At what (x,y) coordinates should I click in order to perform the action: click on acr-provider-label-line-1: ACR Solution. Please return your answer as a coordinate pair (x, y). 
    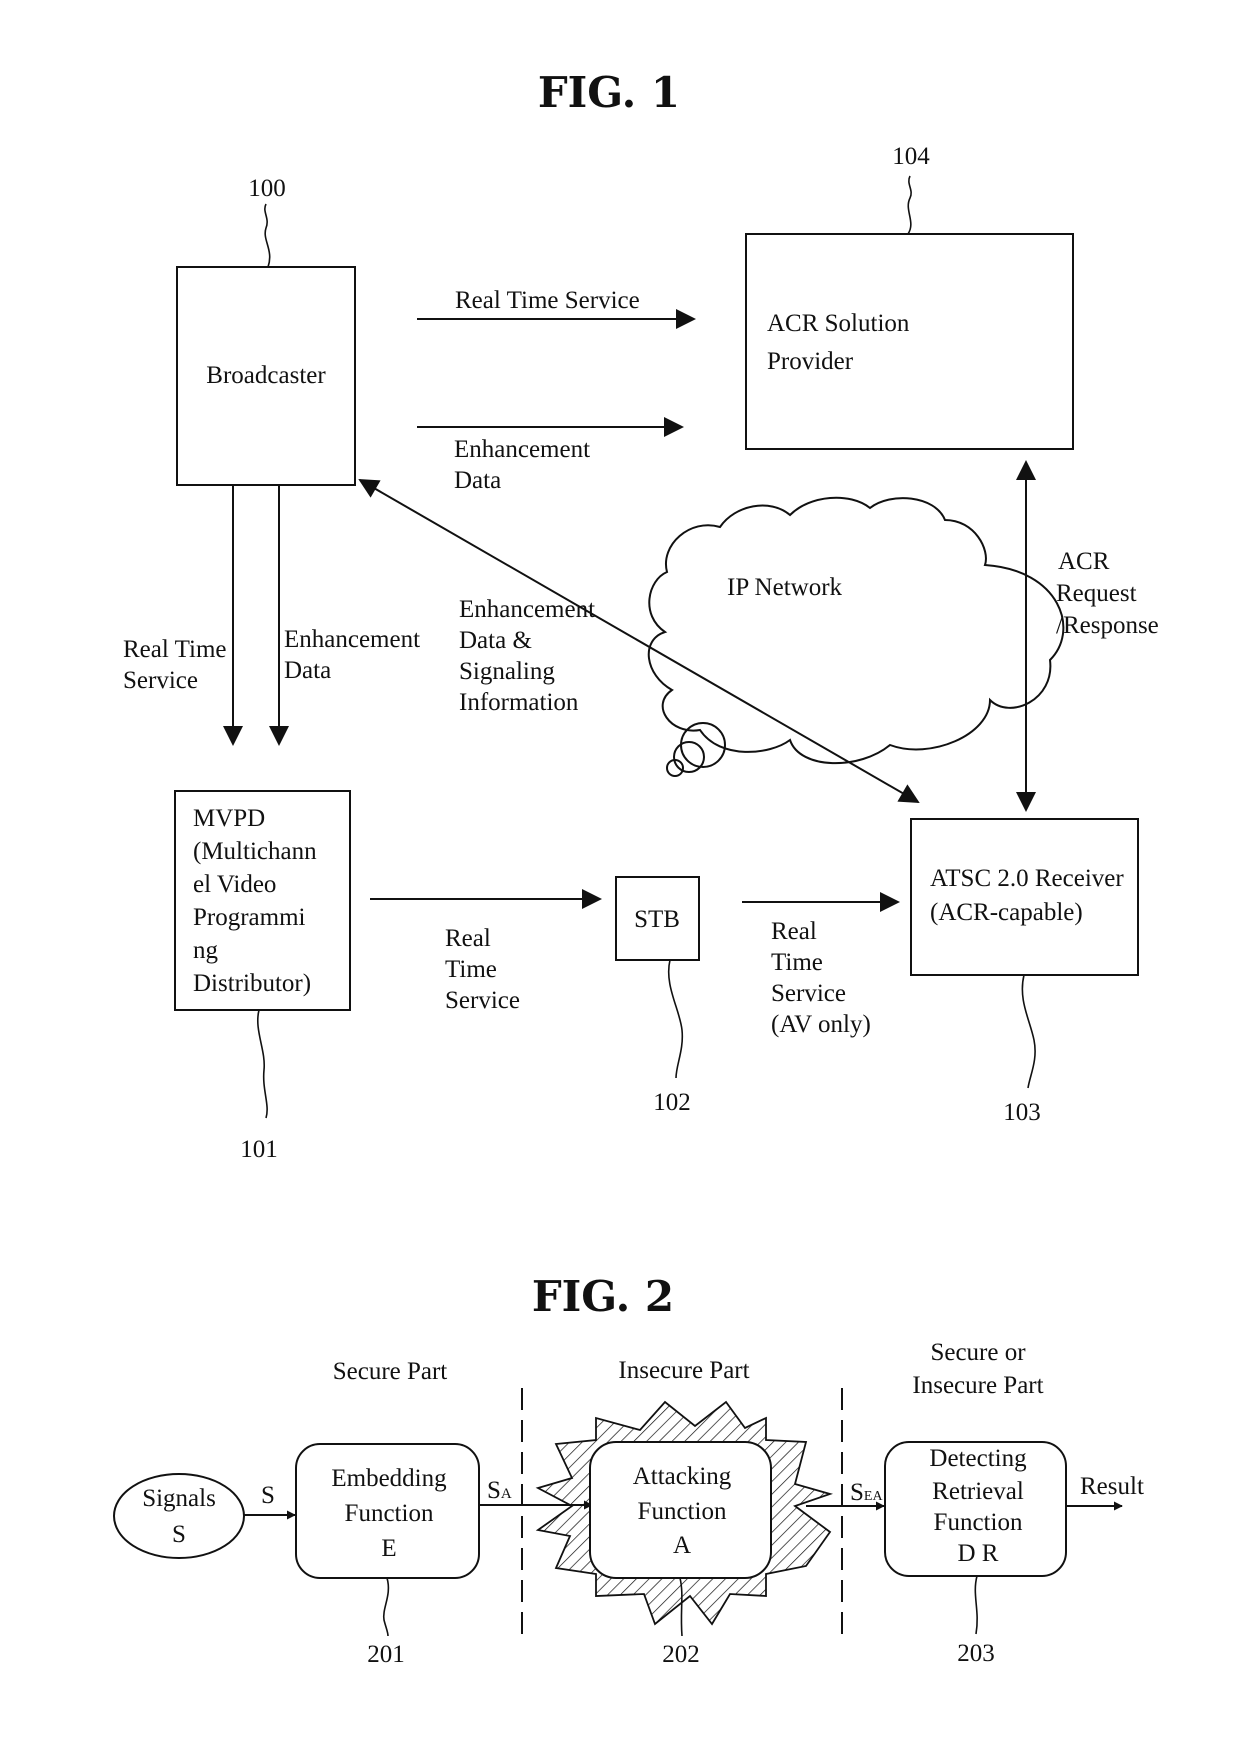
    Looking at the image, I should click on (838, 323).